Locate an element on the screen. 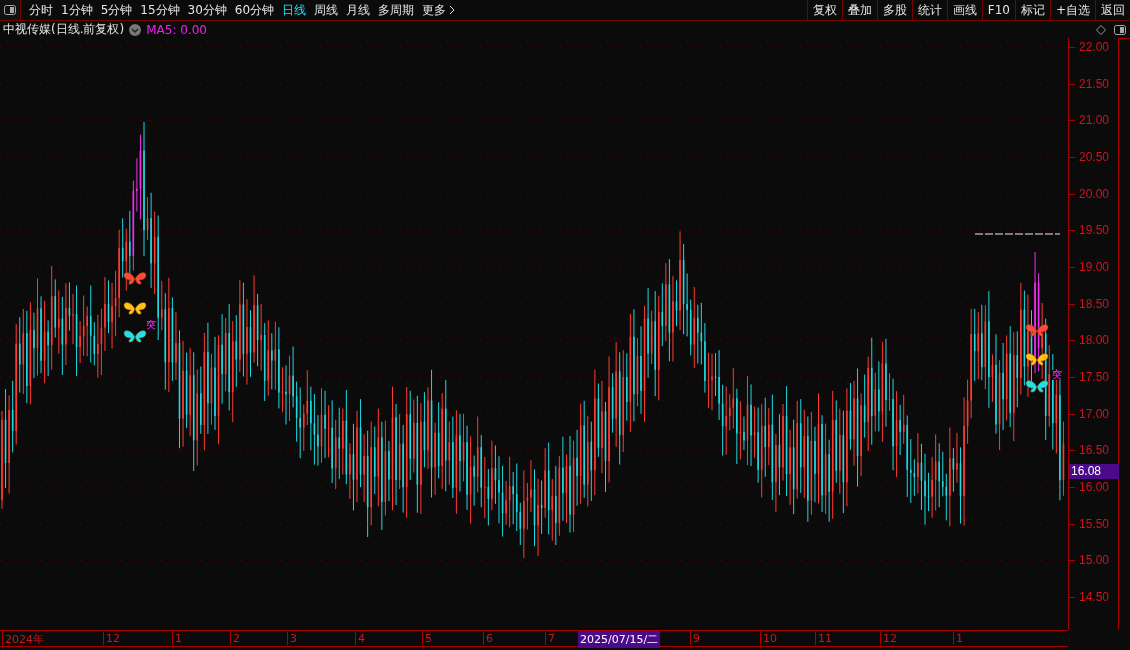  ma5-indicator: MA5: 0.00 is located at coordinates (176, 29).